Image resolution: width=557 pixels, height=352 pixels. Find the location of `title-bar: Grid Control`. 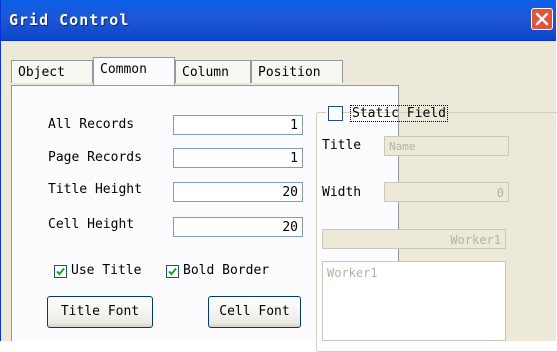

title-bar: Grid Control is located at coordinates (278, 20).